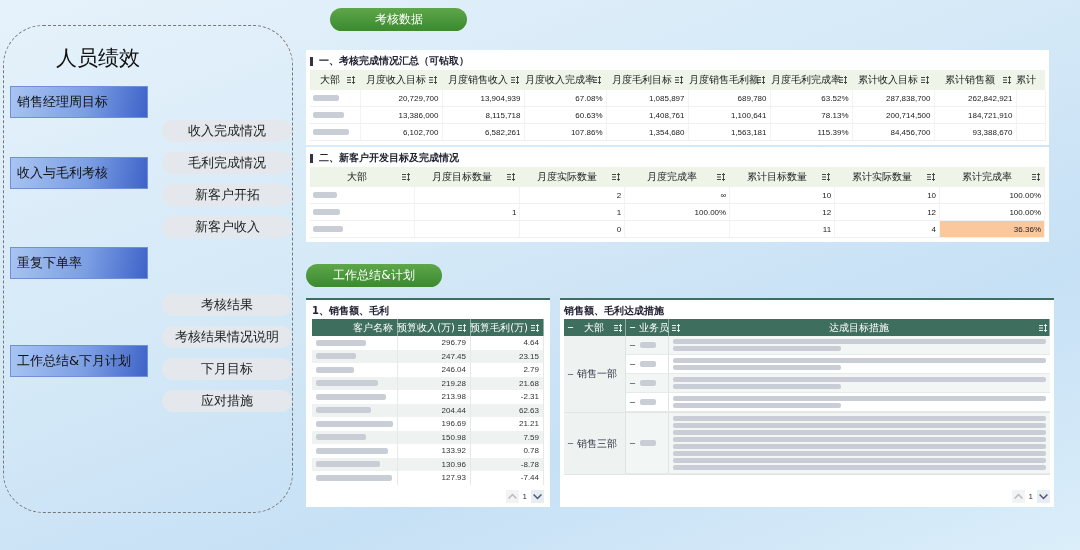 This screenshot has height=550, width=1080. I want to click on table-cell: 296.79, so click(434, 343).